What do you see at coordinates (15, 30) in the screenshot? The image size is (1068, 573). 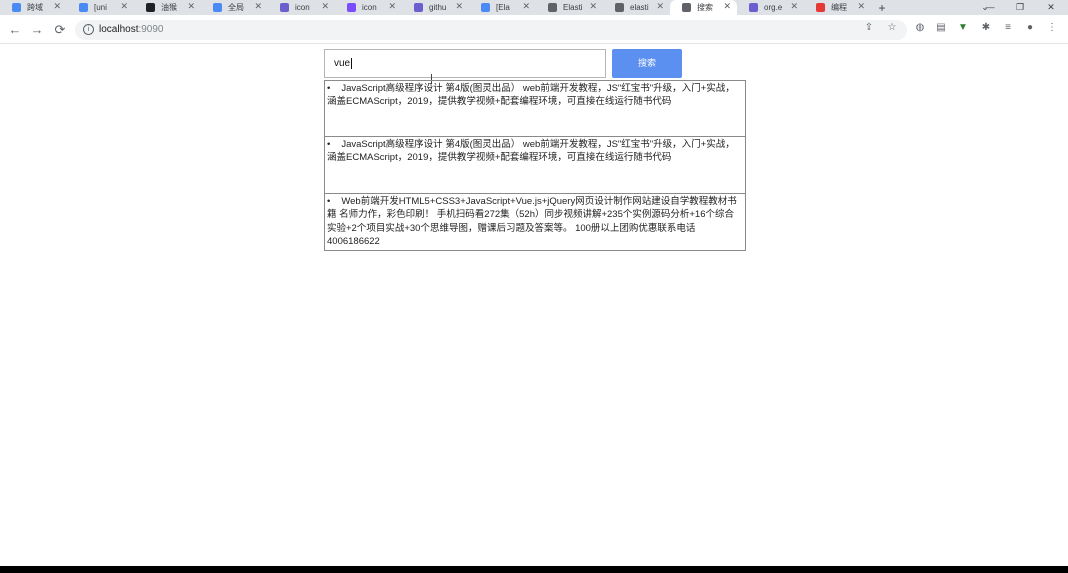 I see `back-icon: ←` at bounding box center [15, 30].